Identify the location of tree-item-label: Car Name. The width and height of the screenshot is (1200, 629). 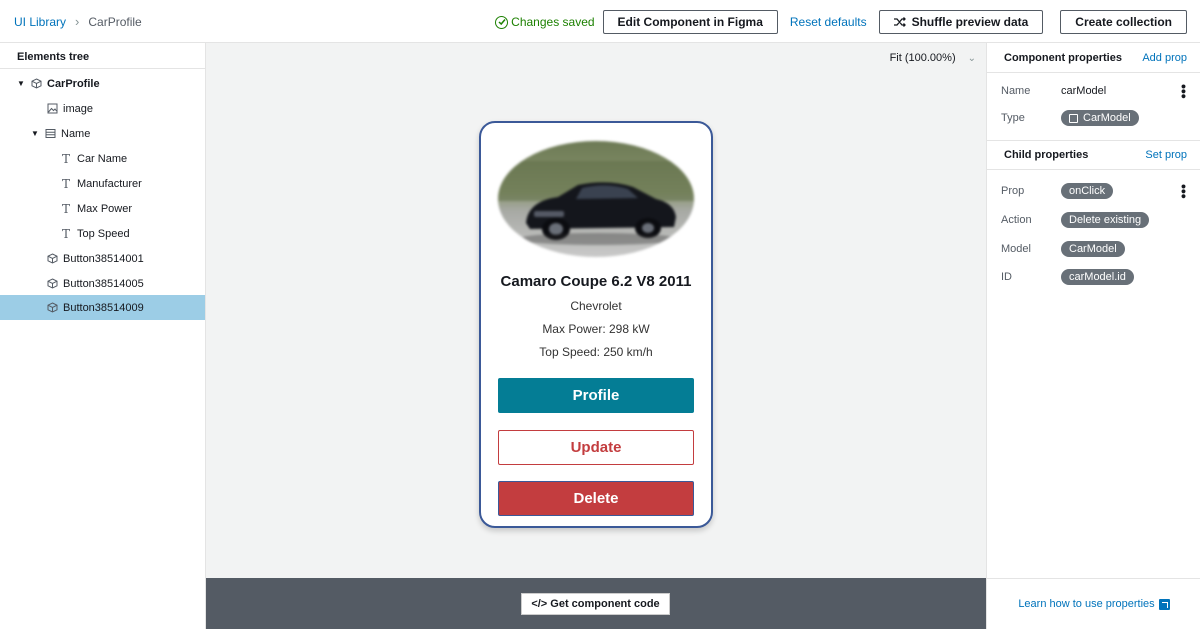
(102, 158).